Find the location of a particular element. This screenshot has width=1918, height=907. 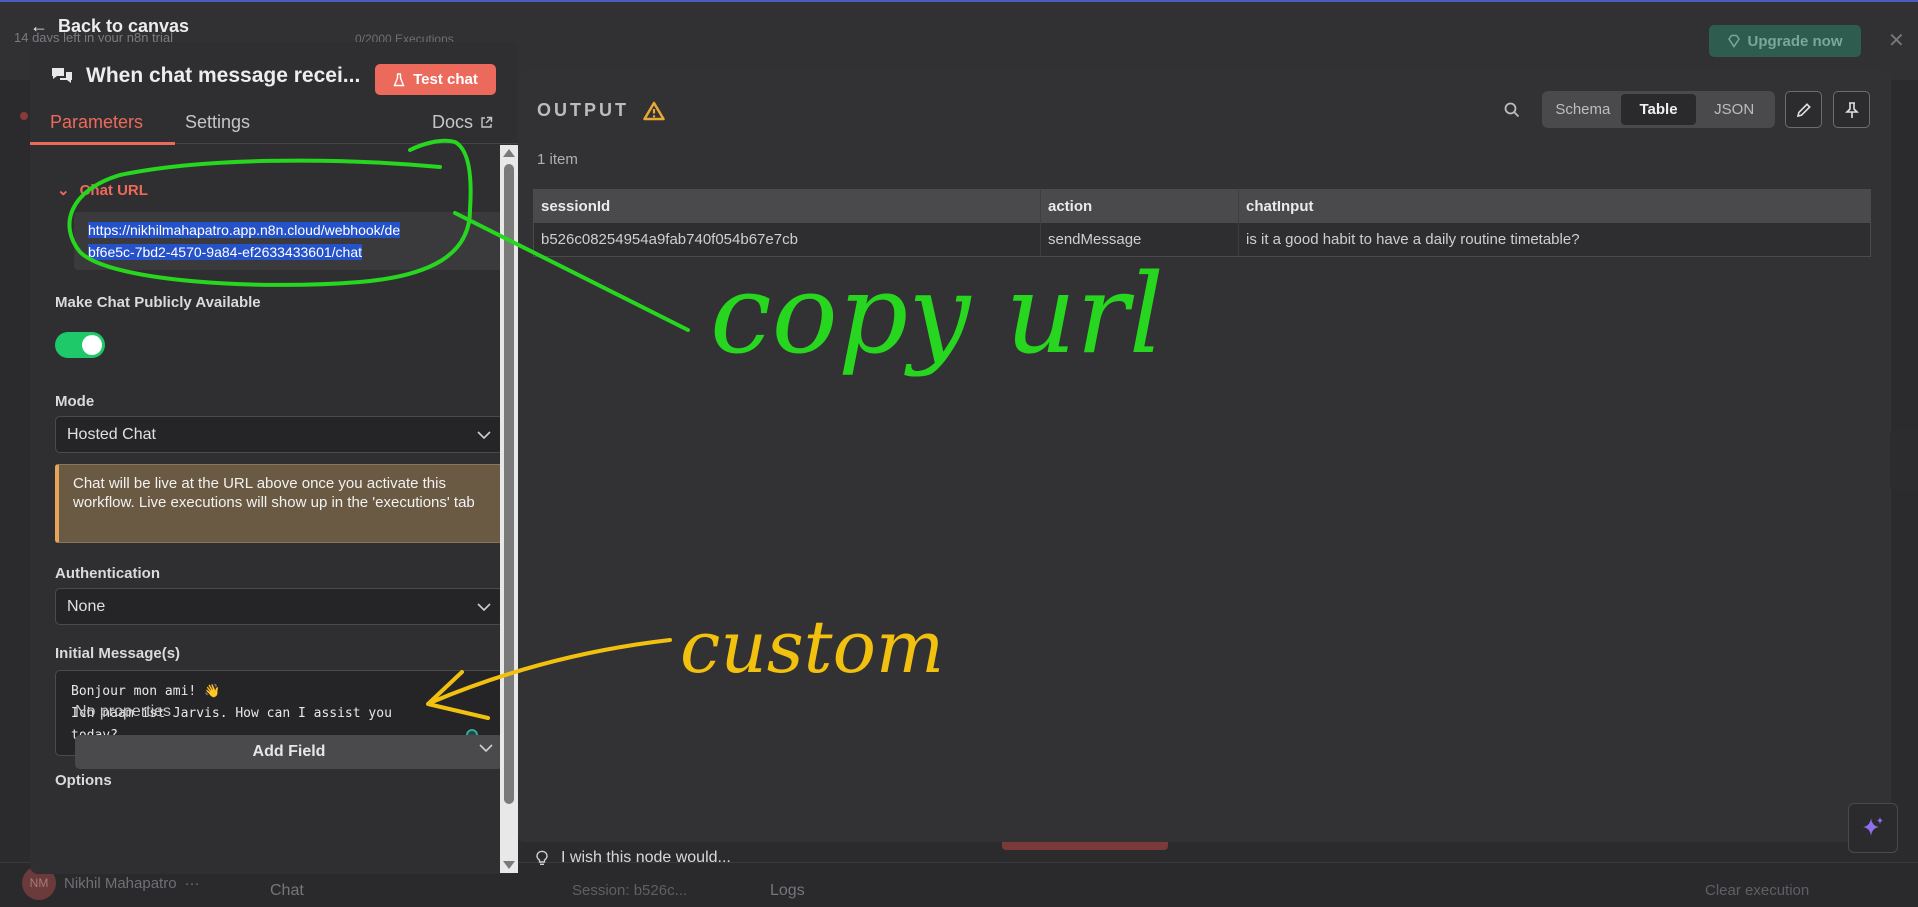

side-panel-handle is located at coordinates (1904, 460).